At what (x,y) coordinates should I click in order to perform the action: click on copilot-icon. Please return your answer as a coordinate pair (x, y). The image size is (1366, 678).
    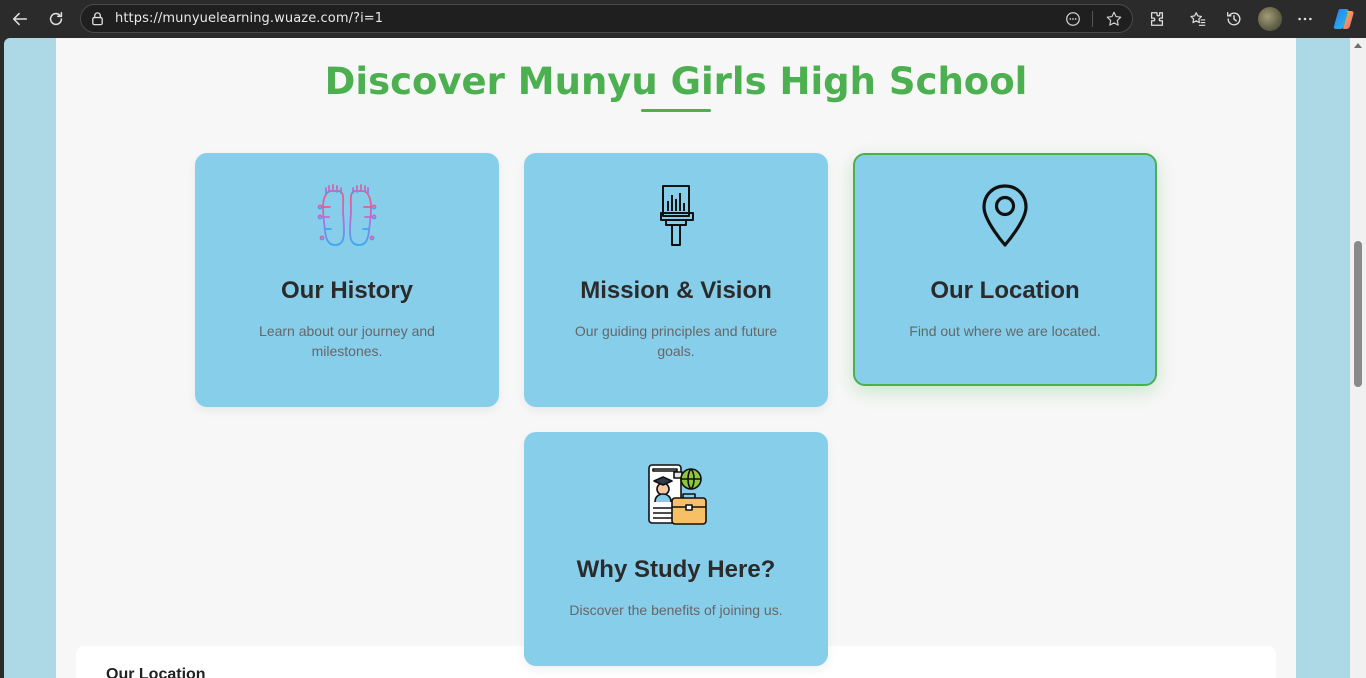
    Looking at the image, I should click on (1344, 19).